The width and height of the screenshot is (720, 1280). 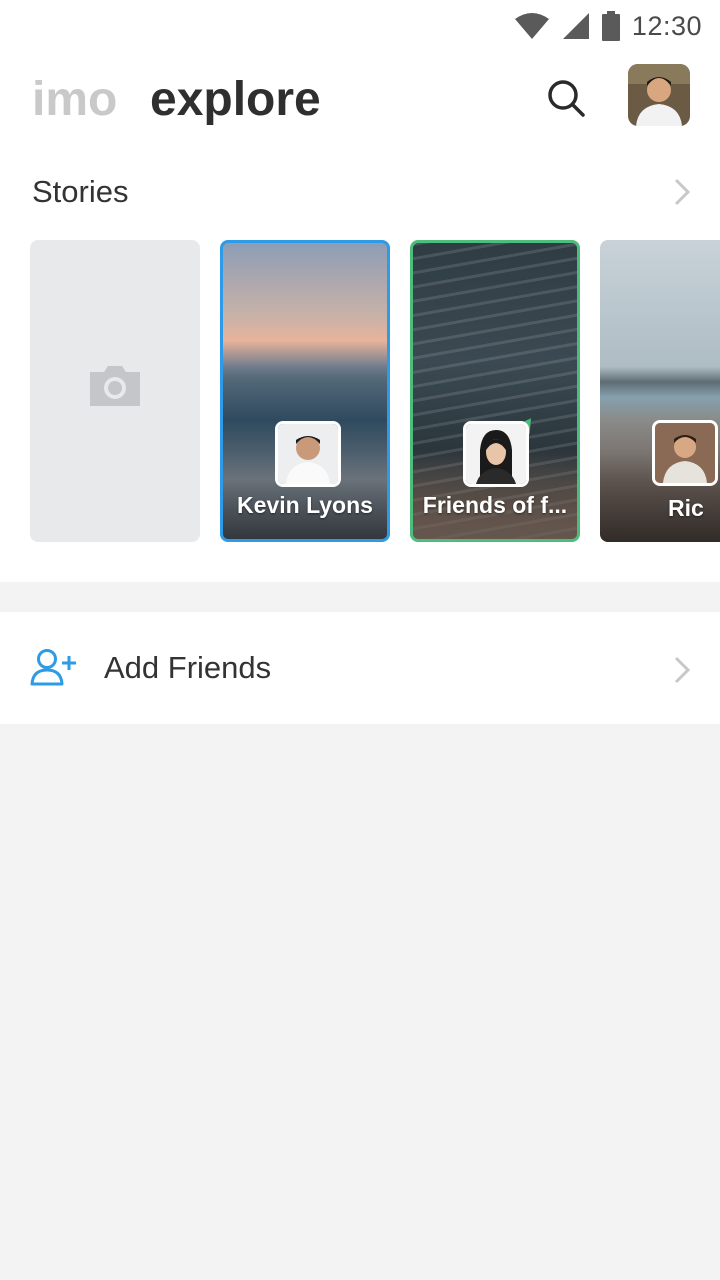 I want to click on tab-imo: imo, so click(x=74, y=99).